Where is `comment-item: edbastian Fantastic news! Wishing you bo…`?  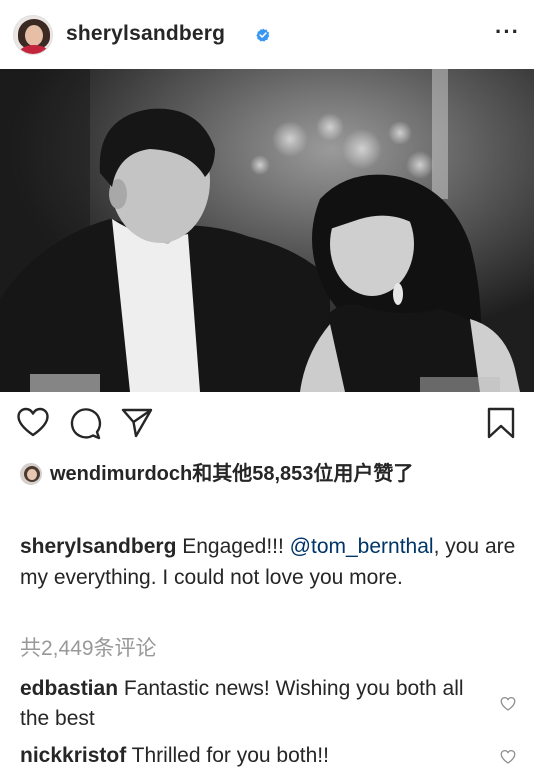 comment-item: edbastian Fantastic news! Wishing you bo… is located at coordinates (250, 704).